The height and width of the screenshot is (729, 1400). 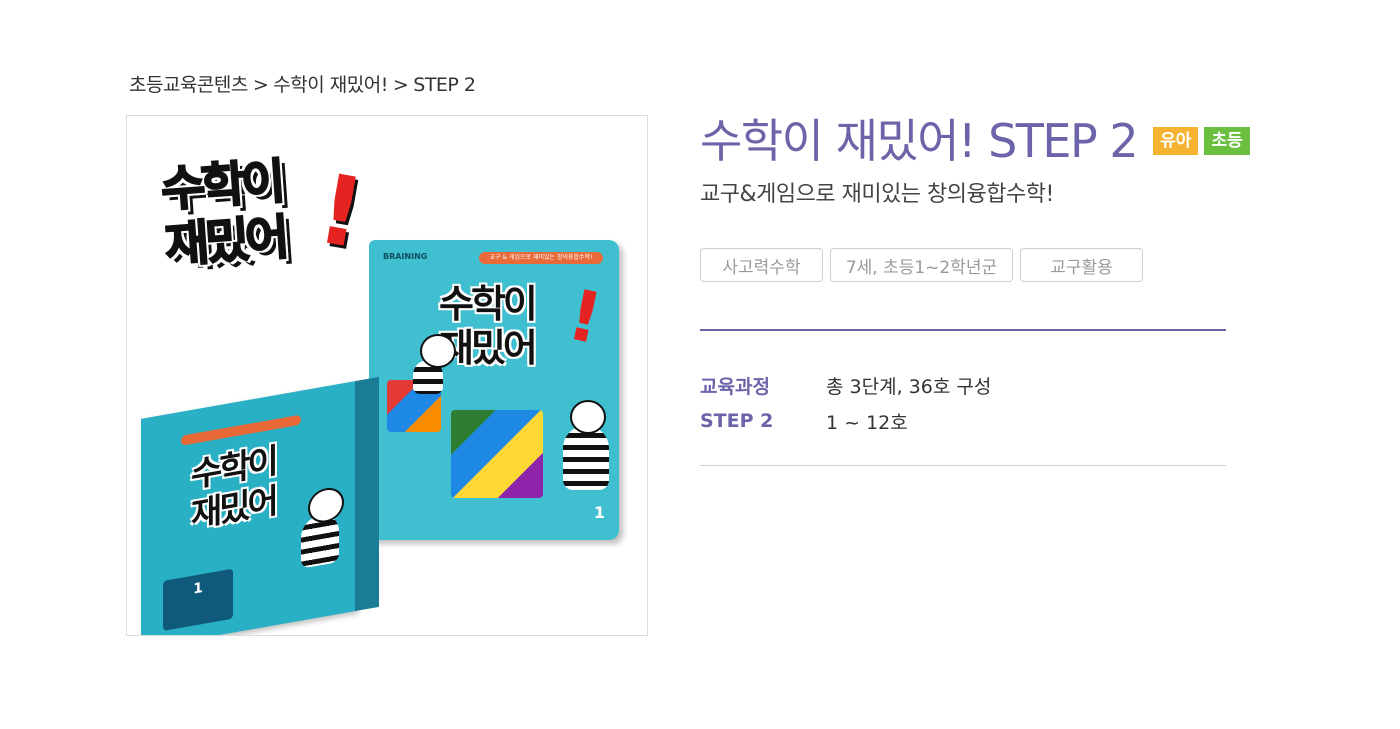 What do you see at coordinates (488, 304) in the screenshot?
I see `book-title-line-1: 수학이` at bounding box center [488, 304].